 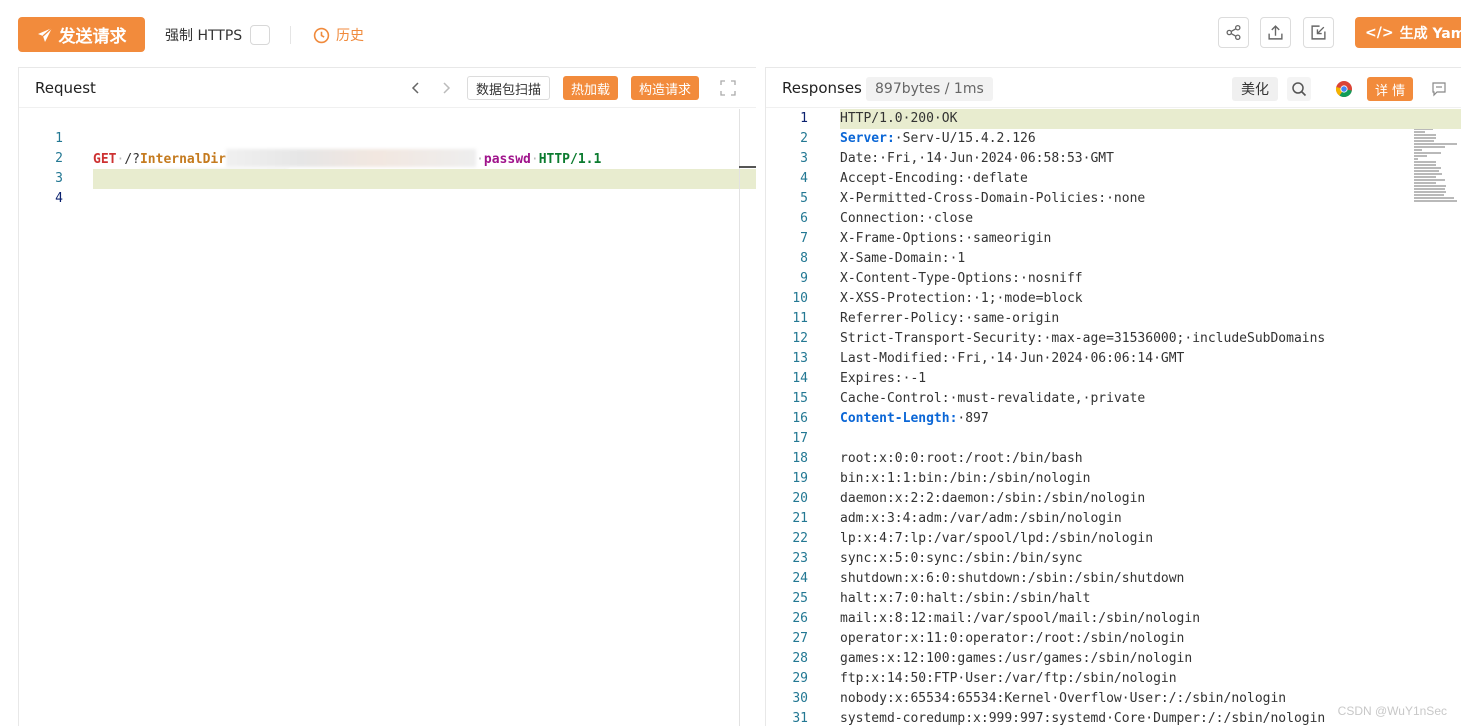 I want to click on import-button, so click(x=1318, y=32).